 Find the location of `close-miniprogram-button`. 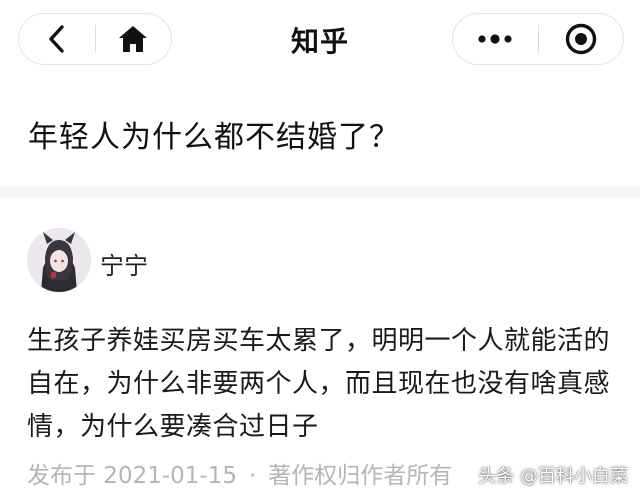

close-miniprogram-button is located at coordinates (581, 39).